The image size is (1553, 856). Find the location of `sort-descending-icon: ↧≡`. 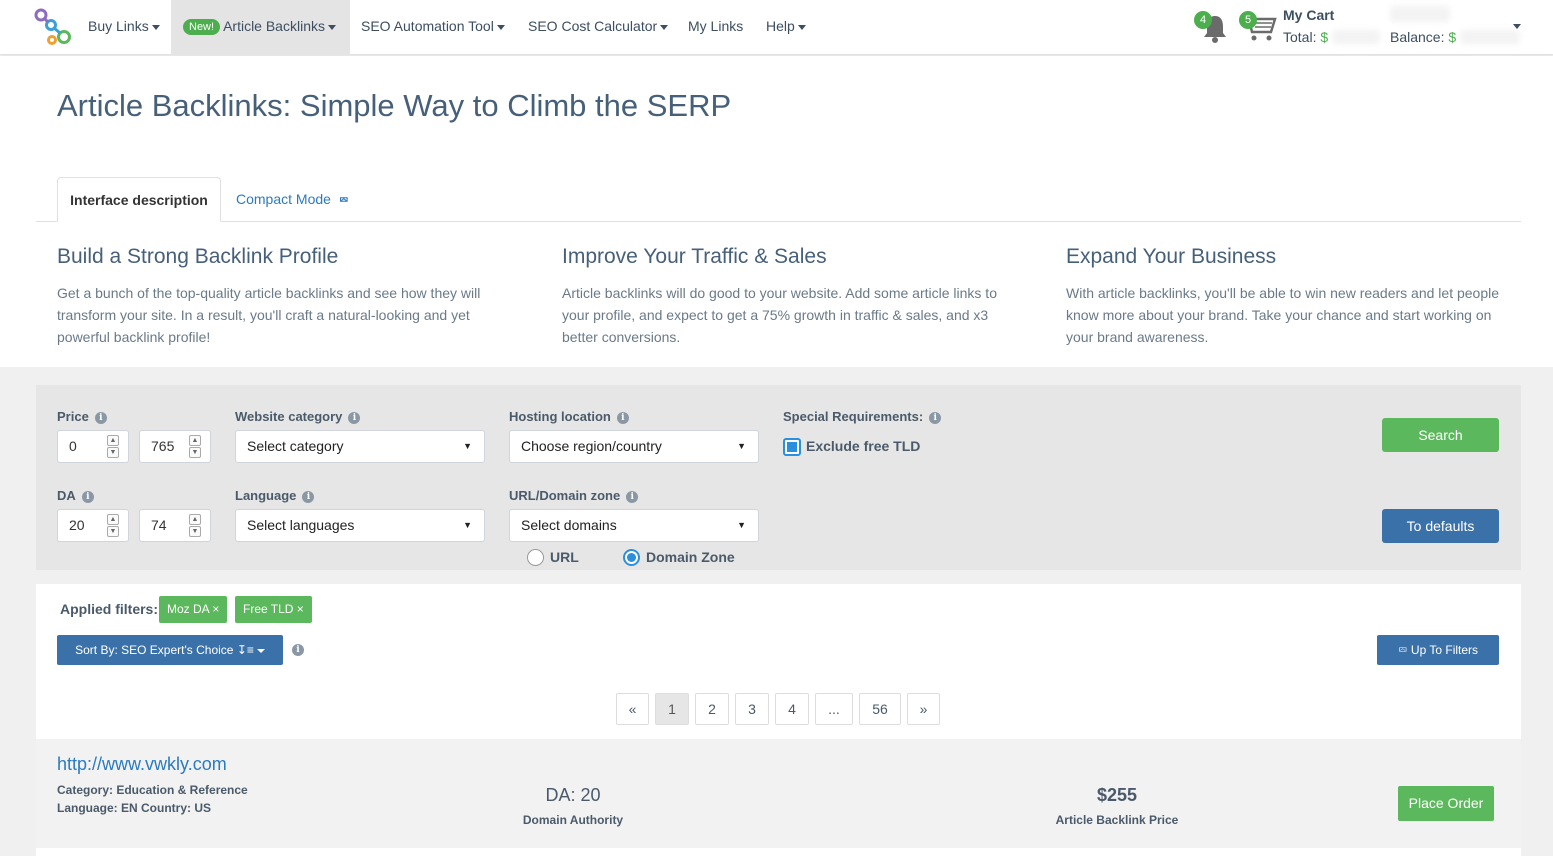

sort-descending-icon: ↧≡ is located at coordinates (245, 650).